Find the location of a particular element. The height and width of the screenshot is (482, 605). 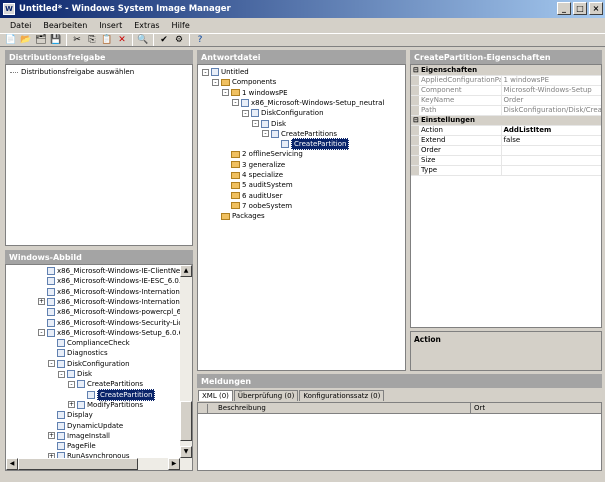

menu-datei: Datei is located at coordinates (20, 25).